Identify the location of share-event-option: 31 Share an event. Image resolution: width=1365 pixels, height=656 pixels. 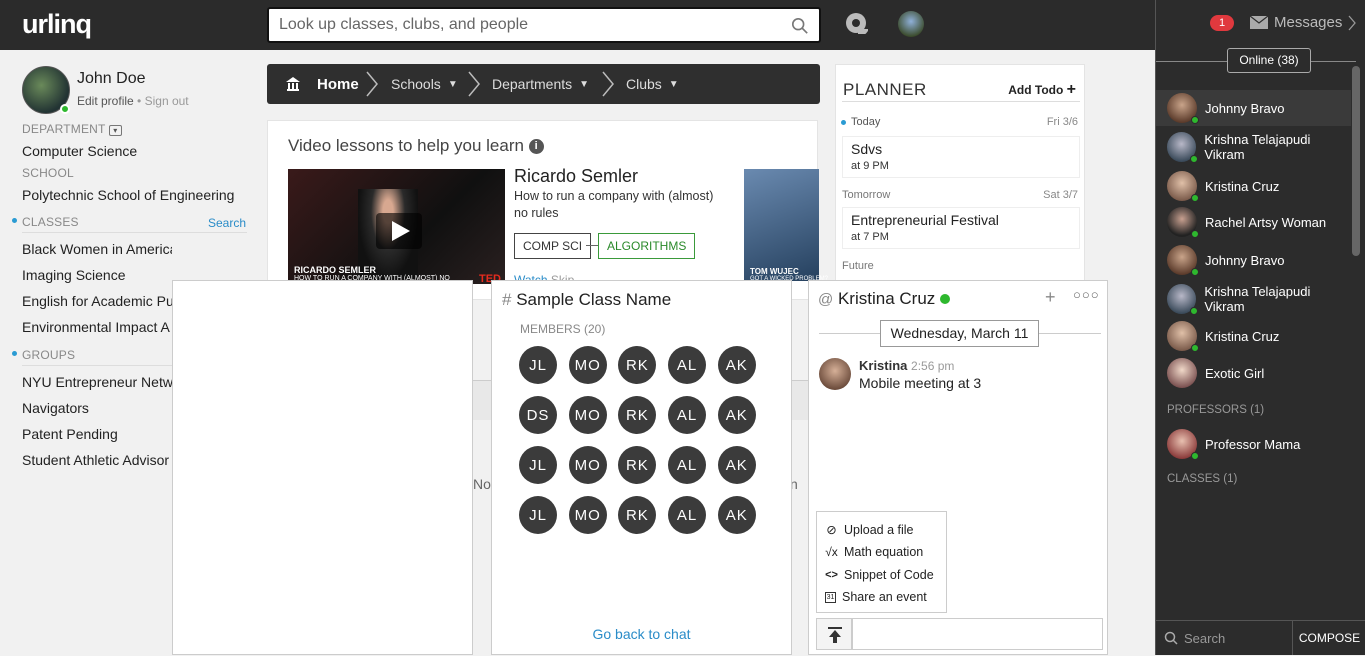
(876, 597).